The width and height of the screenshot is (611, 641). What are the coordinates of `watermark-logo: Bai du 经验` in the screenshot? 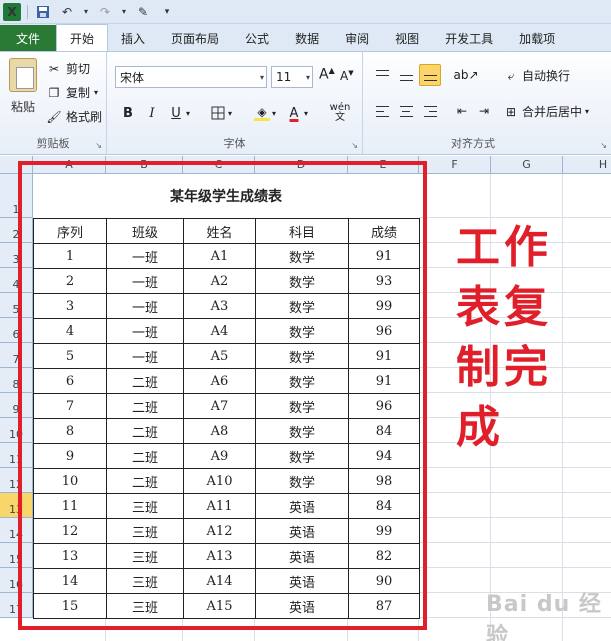 It's located at (544, 616).